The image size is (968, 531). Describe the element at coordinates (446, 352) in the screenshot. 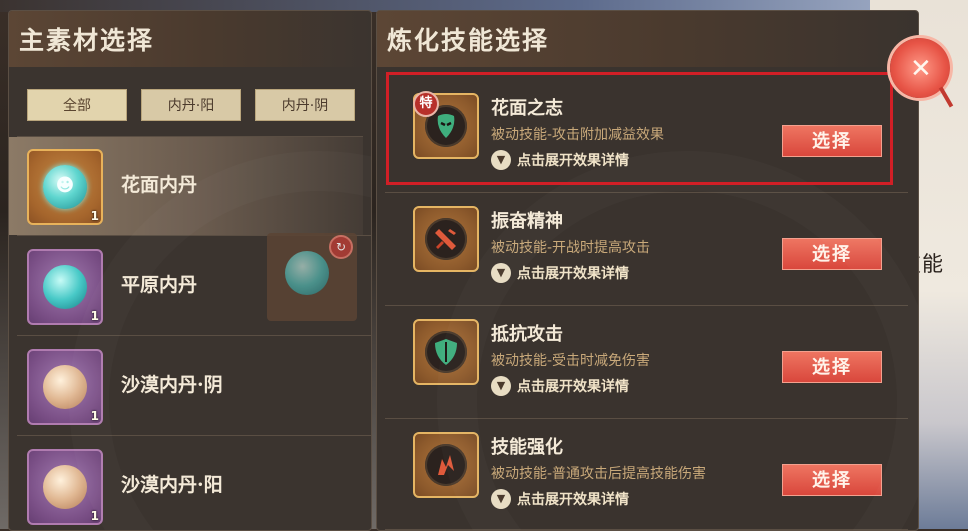

I see `shield-icon` at that location.